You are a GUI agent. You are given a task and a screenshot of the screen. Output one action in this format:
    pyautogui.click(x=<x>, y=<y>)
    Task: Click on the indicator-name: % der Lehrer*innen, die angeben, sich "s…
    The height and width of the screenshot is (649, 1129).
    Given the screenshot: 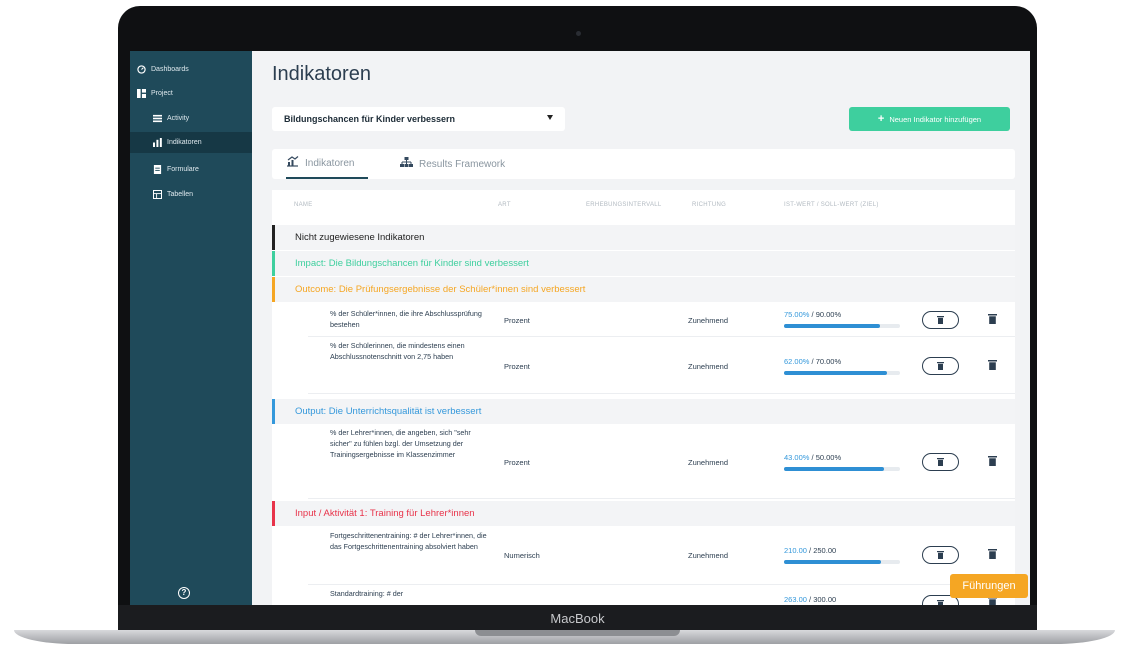 What is the action you would take?
    pyautogui.click(x=400, y=443)
    